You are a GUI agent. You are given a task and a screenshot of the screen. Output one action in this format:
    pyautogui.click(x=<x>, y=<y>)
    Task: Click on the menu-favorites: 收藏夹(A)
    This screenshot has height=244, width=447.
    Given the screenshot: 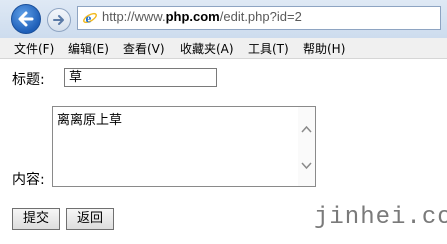 What is the action you would take?
    pyautogui.click(x=207, y=48)
    